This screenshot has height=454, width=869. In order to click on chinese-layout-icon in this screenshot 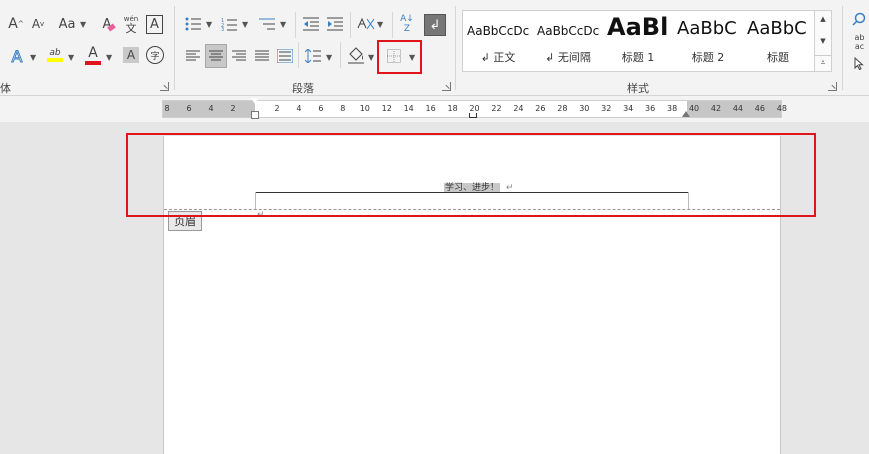, I will do `click(366, 23)`.